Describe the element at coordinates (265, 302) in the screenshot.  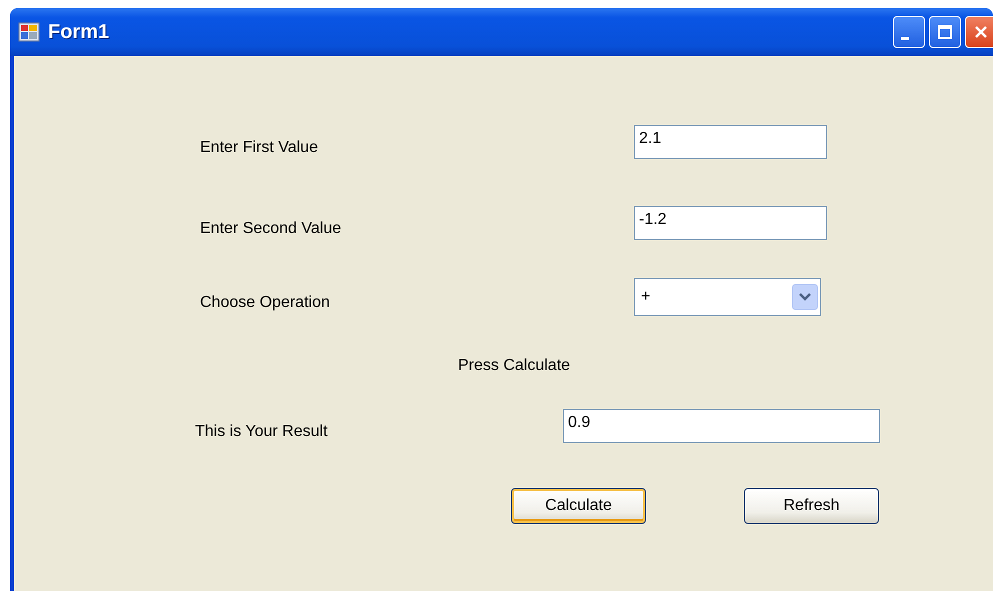
I see `field-label: Choose Operation` at that location.